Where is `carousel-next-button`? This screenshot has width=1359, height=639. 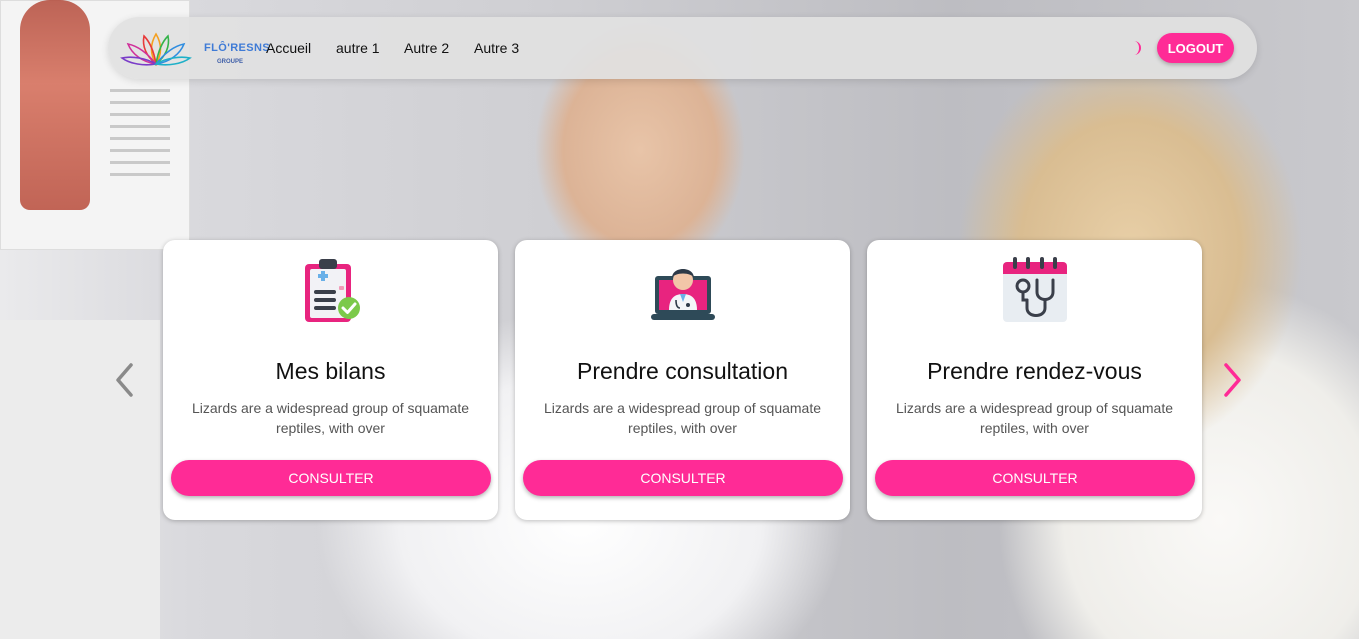 carousel-next-button is located at coordinates (1232, 380).